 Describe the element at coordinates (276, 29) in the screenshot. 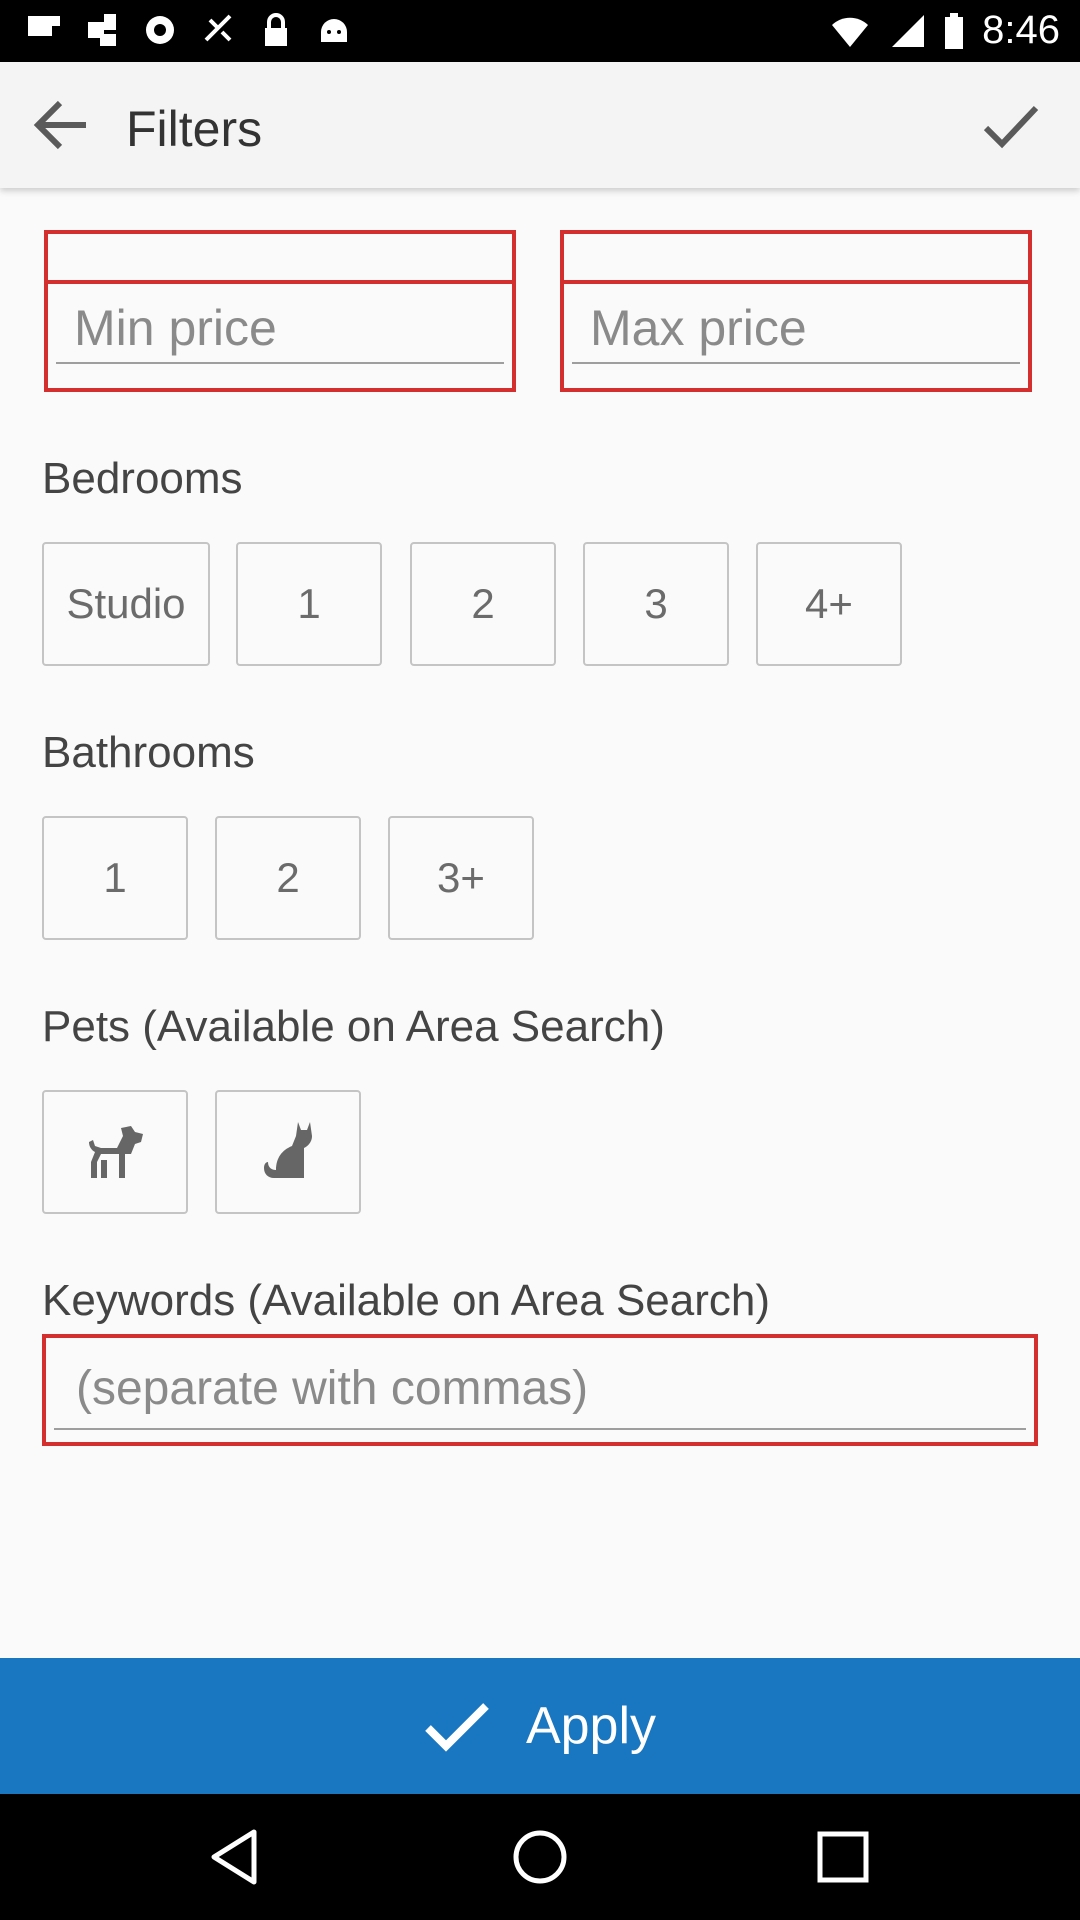

I see `lock-icon` at that location.